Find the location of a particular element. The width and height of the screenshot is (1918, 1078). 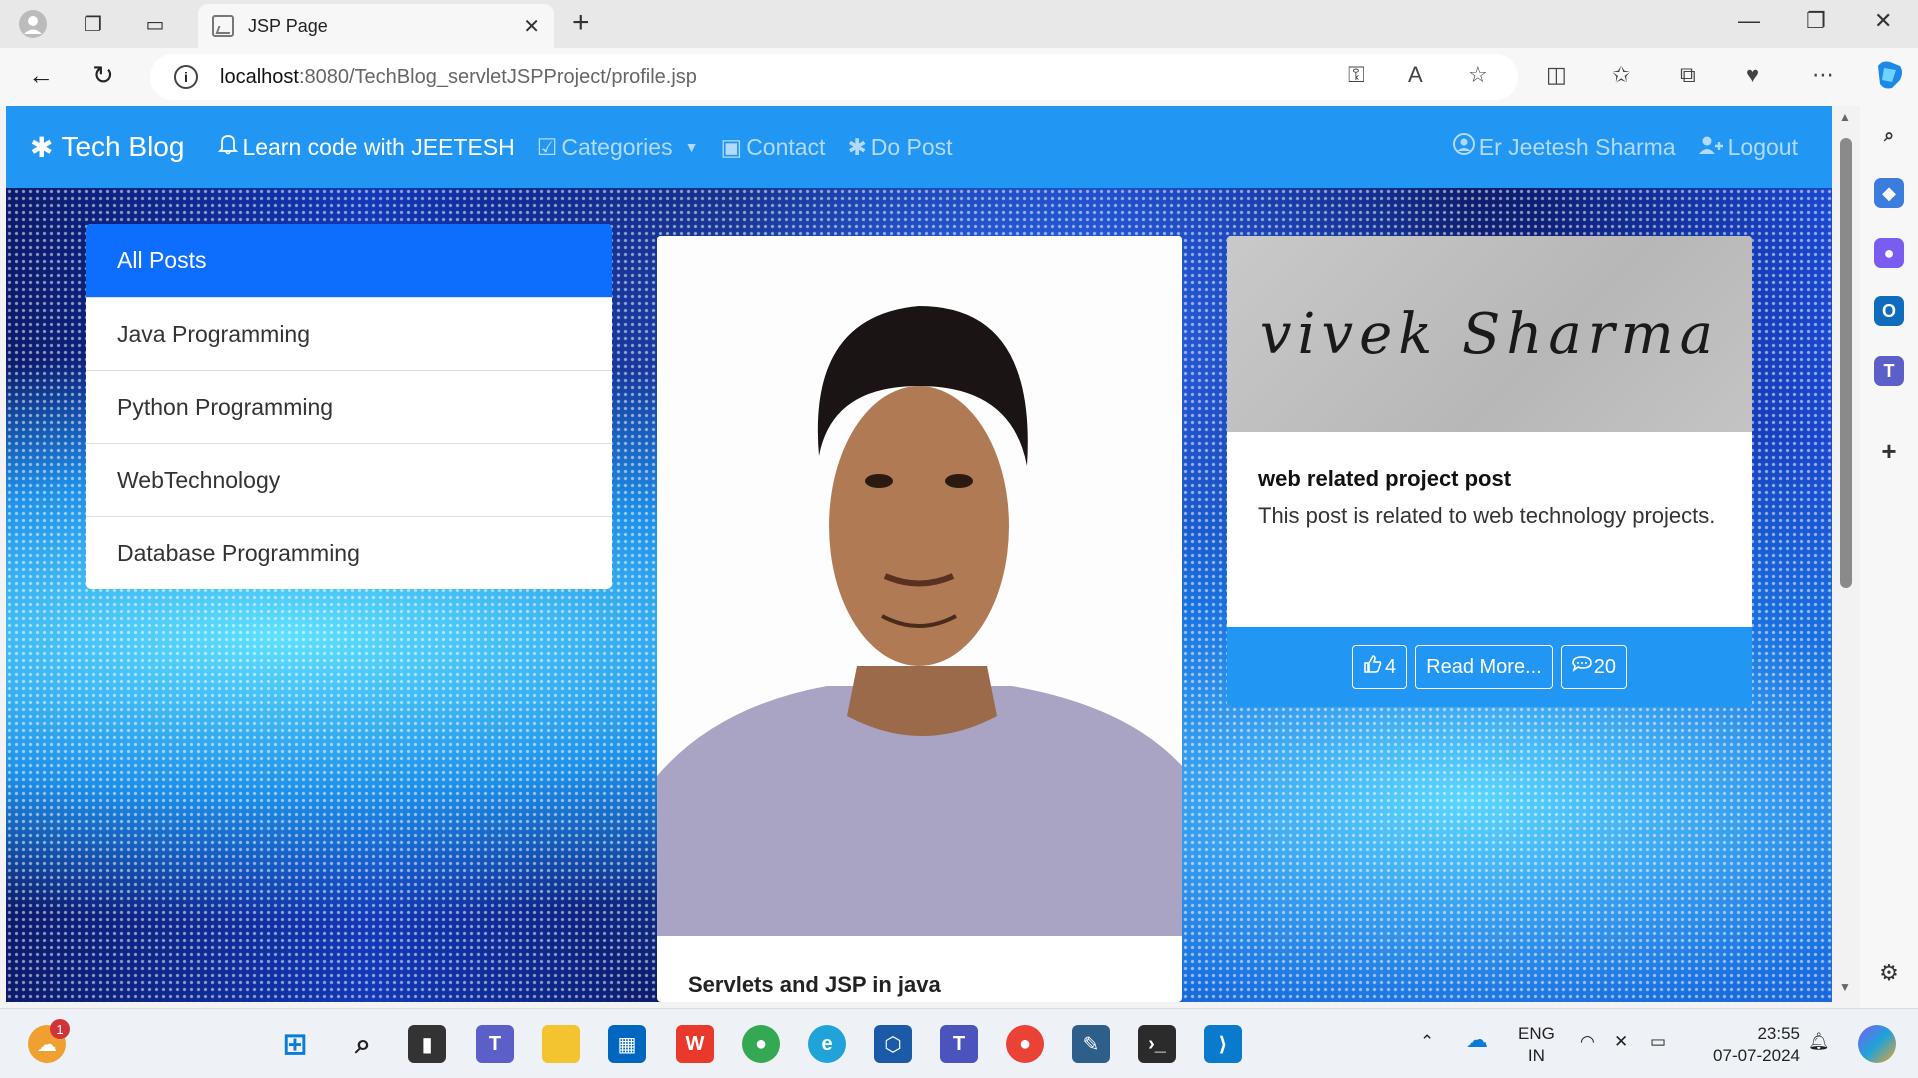

user-circle-icon is located at coordinates (1463, 147).